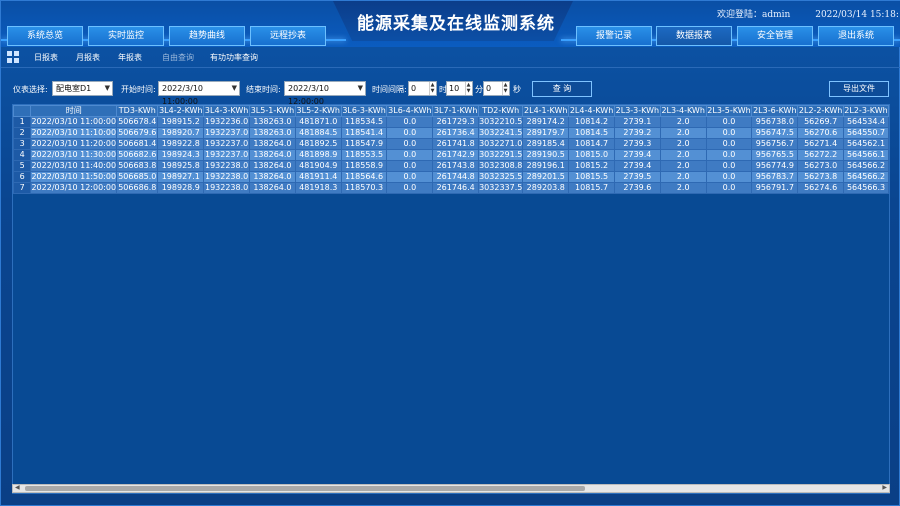  I want to click on column-header: 2L3-6-KWh, so click(775, 111).